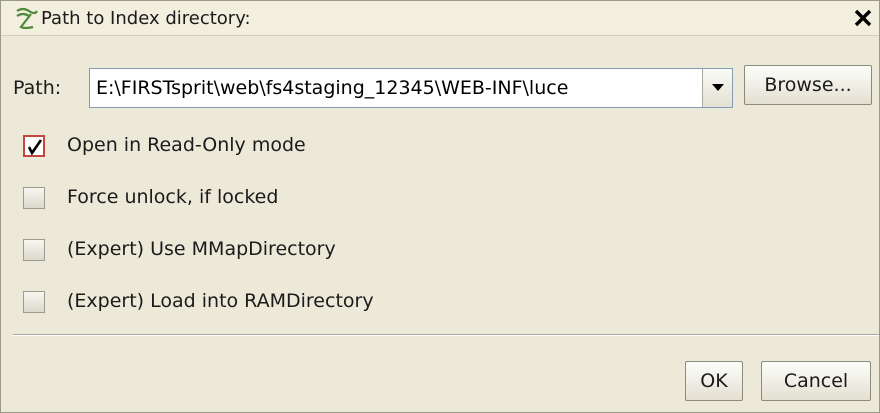 This screenshot has width=880, height=413. Describe the element at coordinates (34, 198) in the screenshot. I see `force-unlock-checkbox` at that location.